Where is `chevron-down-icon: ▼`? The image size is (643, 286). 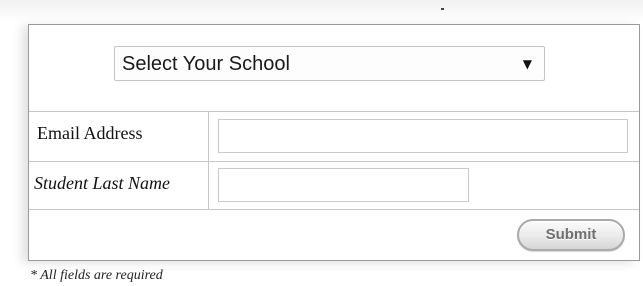
chevron-down-icon: ▼ is located at coordinates (527, 64).